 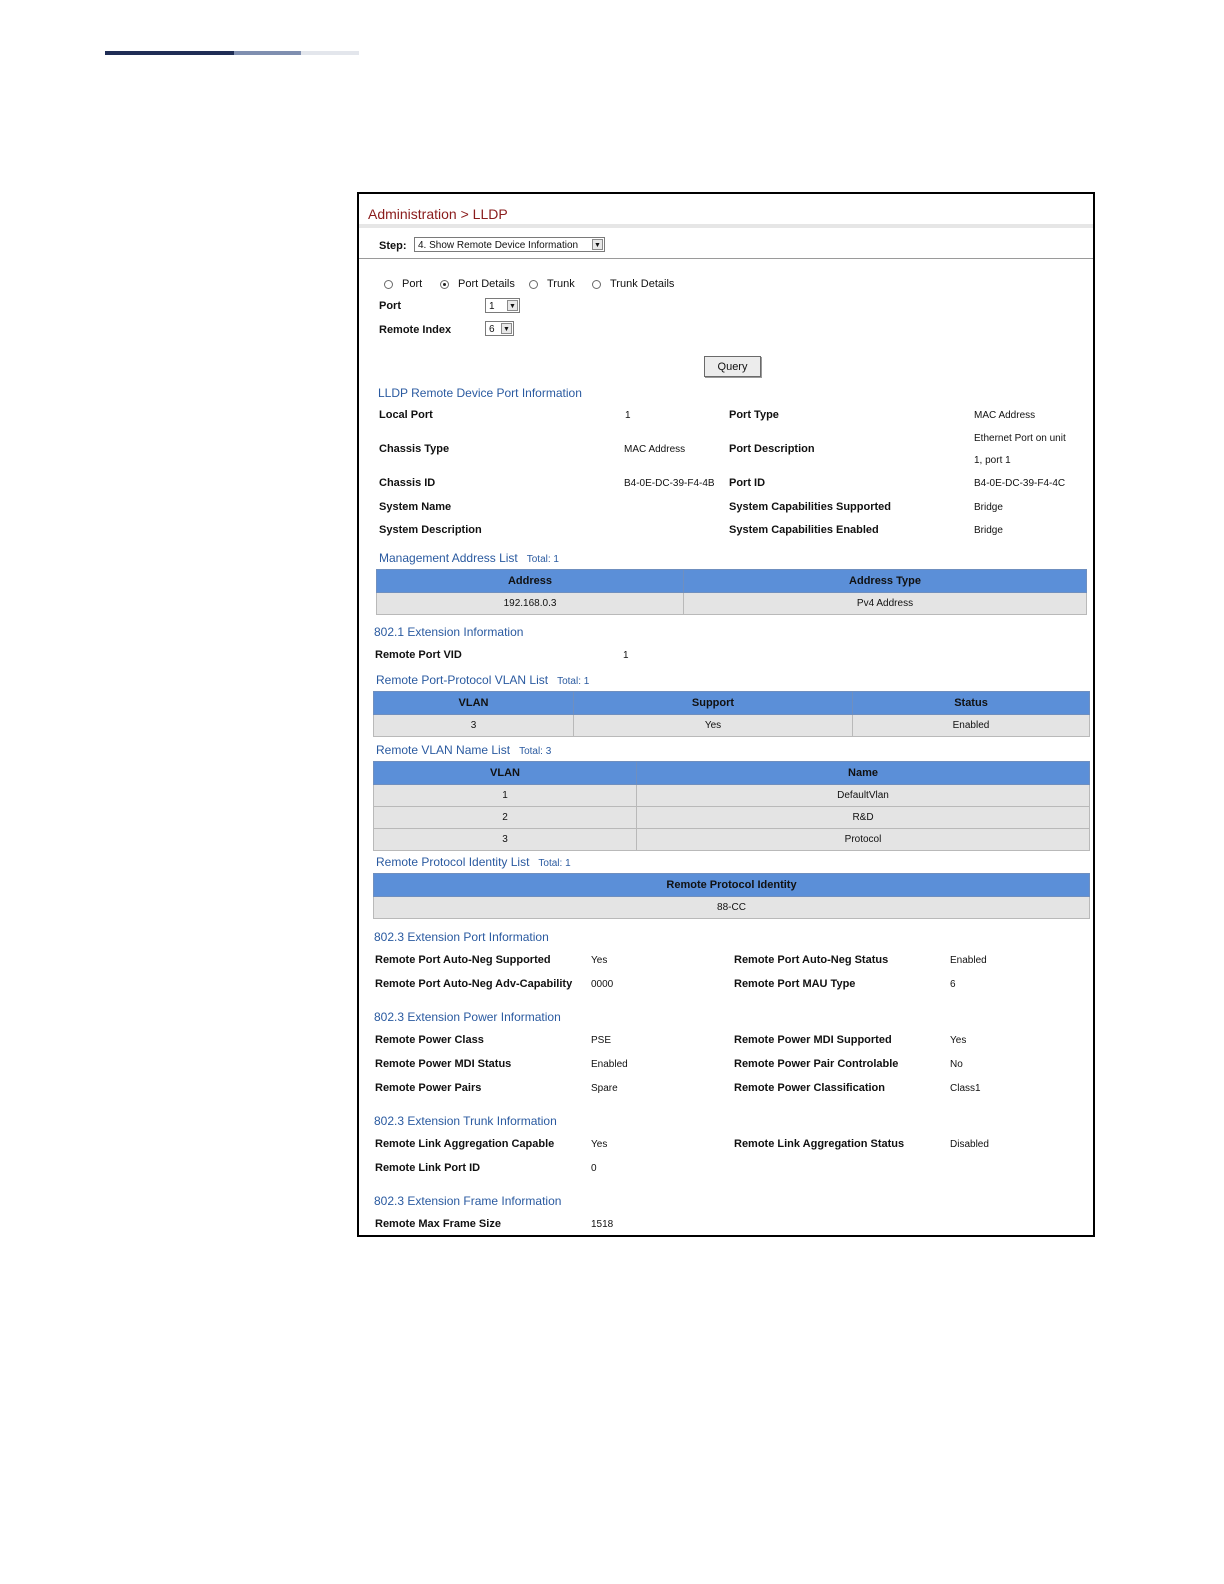 I want to click on table-cell: 1, so click(x=505, y=795).